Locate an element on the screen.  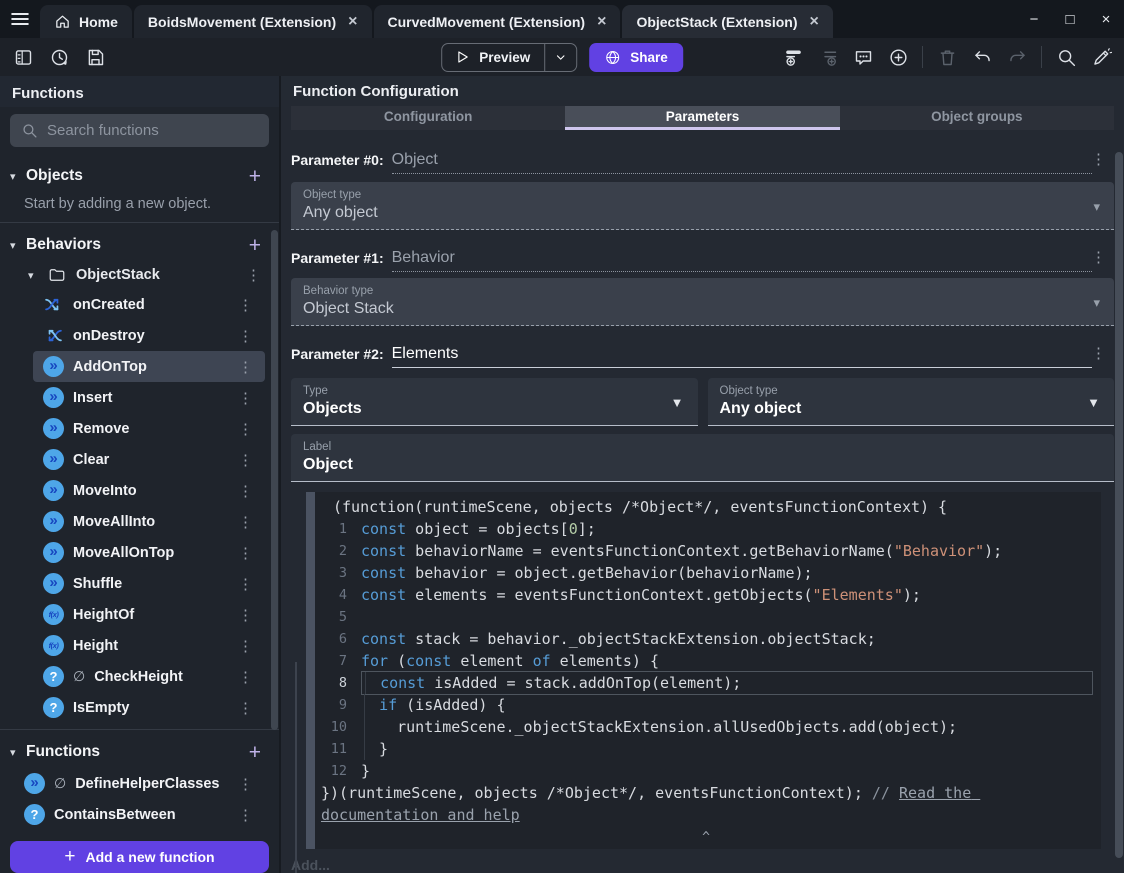
section-behaviors: ▾ Behaviors + is located at coordinates (139, 245).